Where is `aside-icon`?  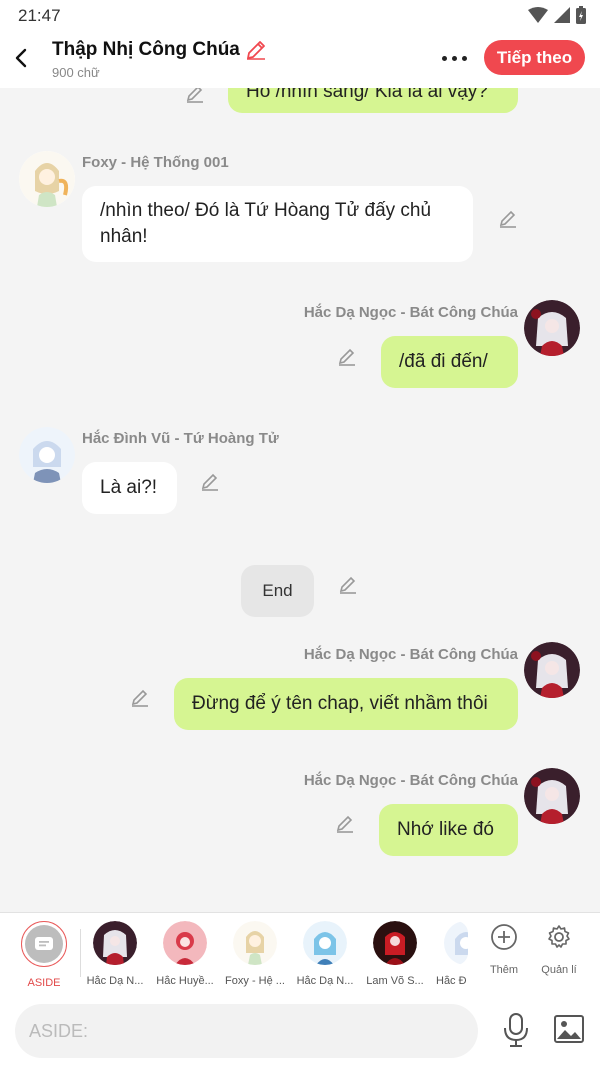 aside-icon is located at coordinates (44, 944).